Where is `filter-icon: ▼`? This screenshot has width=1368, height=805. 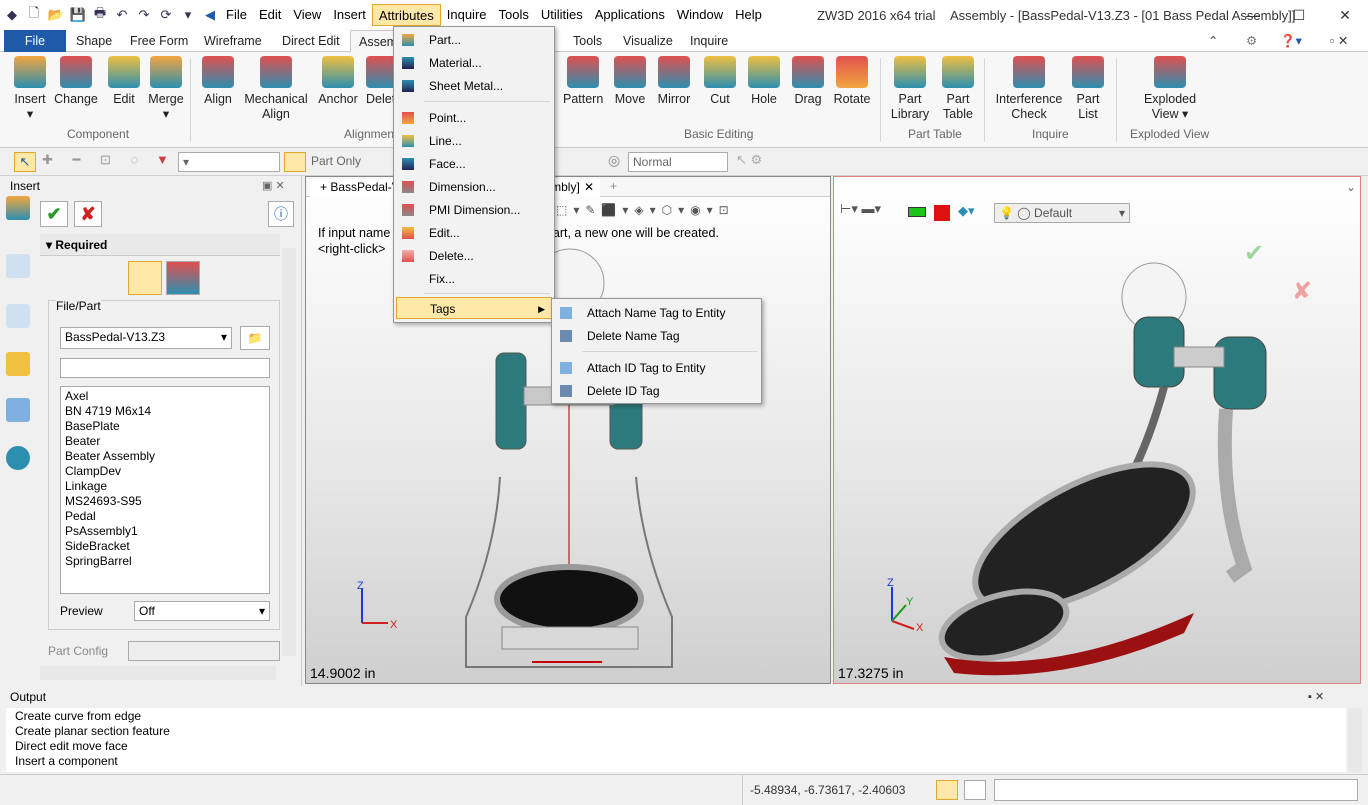
filter-icon: ▼ is located at coordinates (162, 159).